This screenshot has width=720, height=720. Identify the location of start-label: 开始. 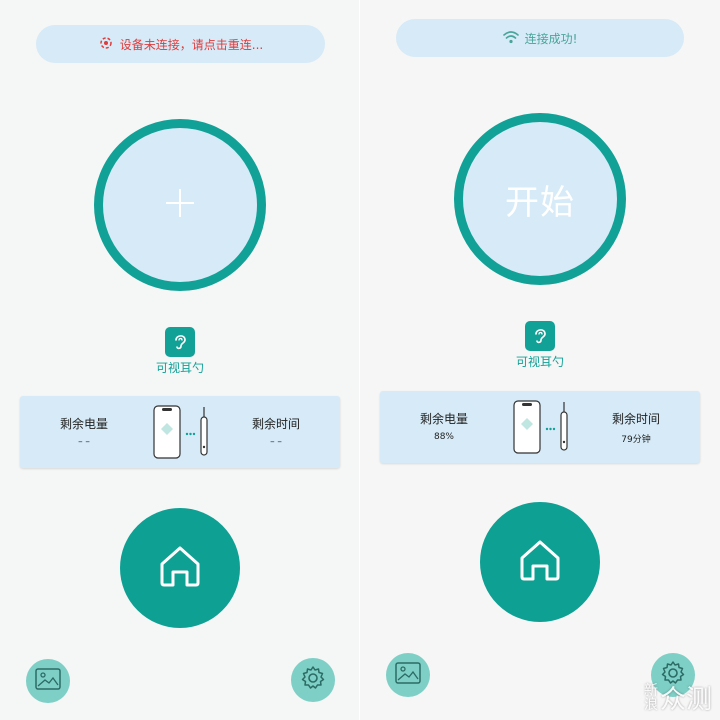
(540, 202).